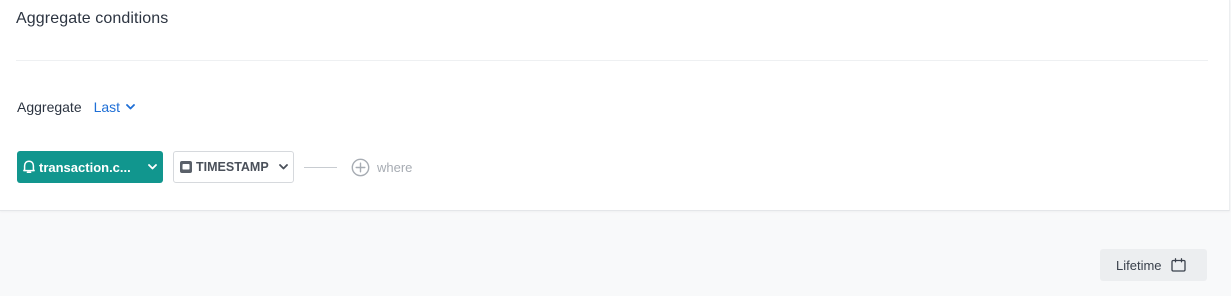 This screenshot has width=1231, height=296. Describe the element at coordinates (92, 18) in the screenshot. I see `section-title: Aggregate conditions` at that location.